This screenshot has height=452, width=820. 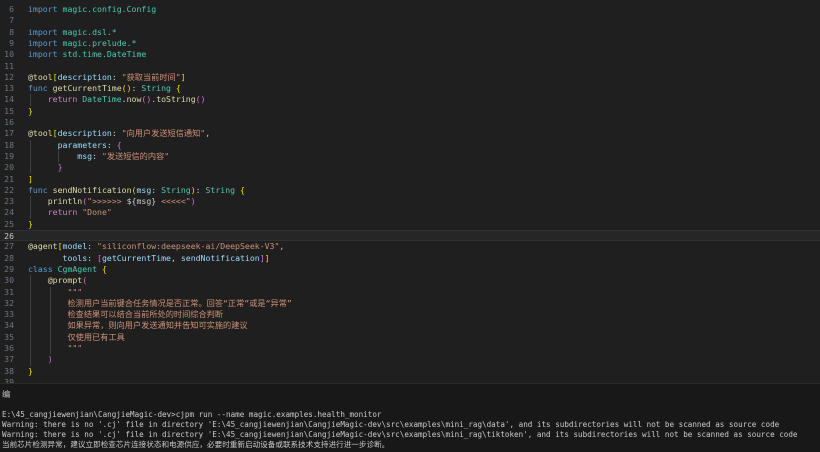 I want to click on code-token: magic.prelude.*, so click(x=99, y=42).